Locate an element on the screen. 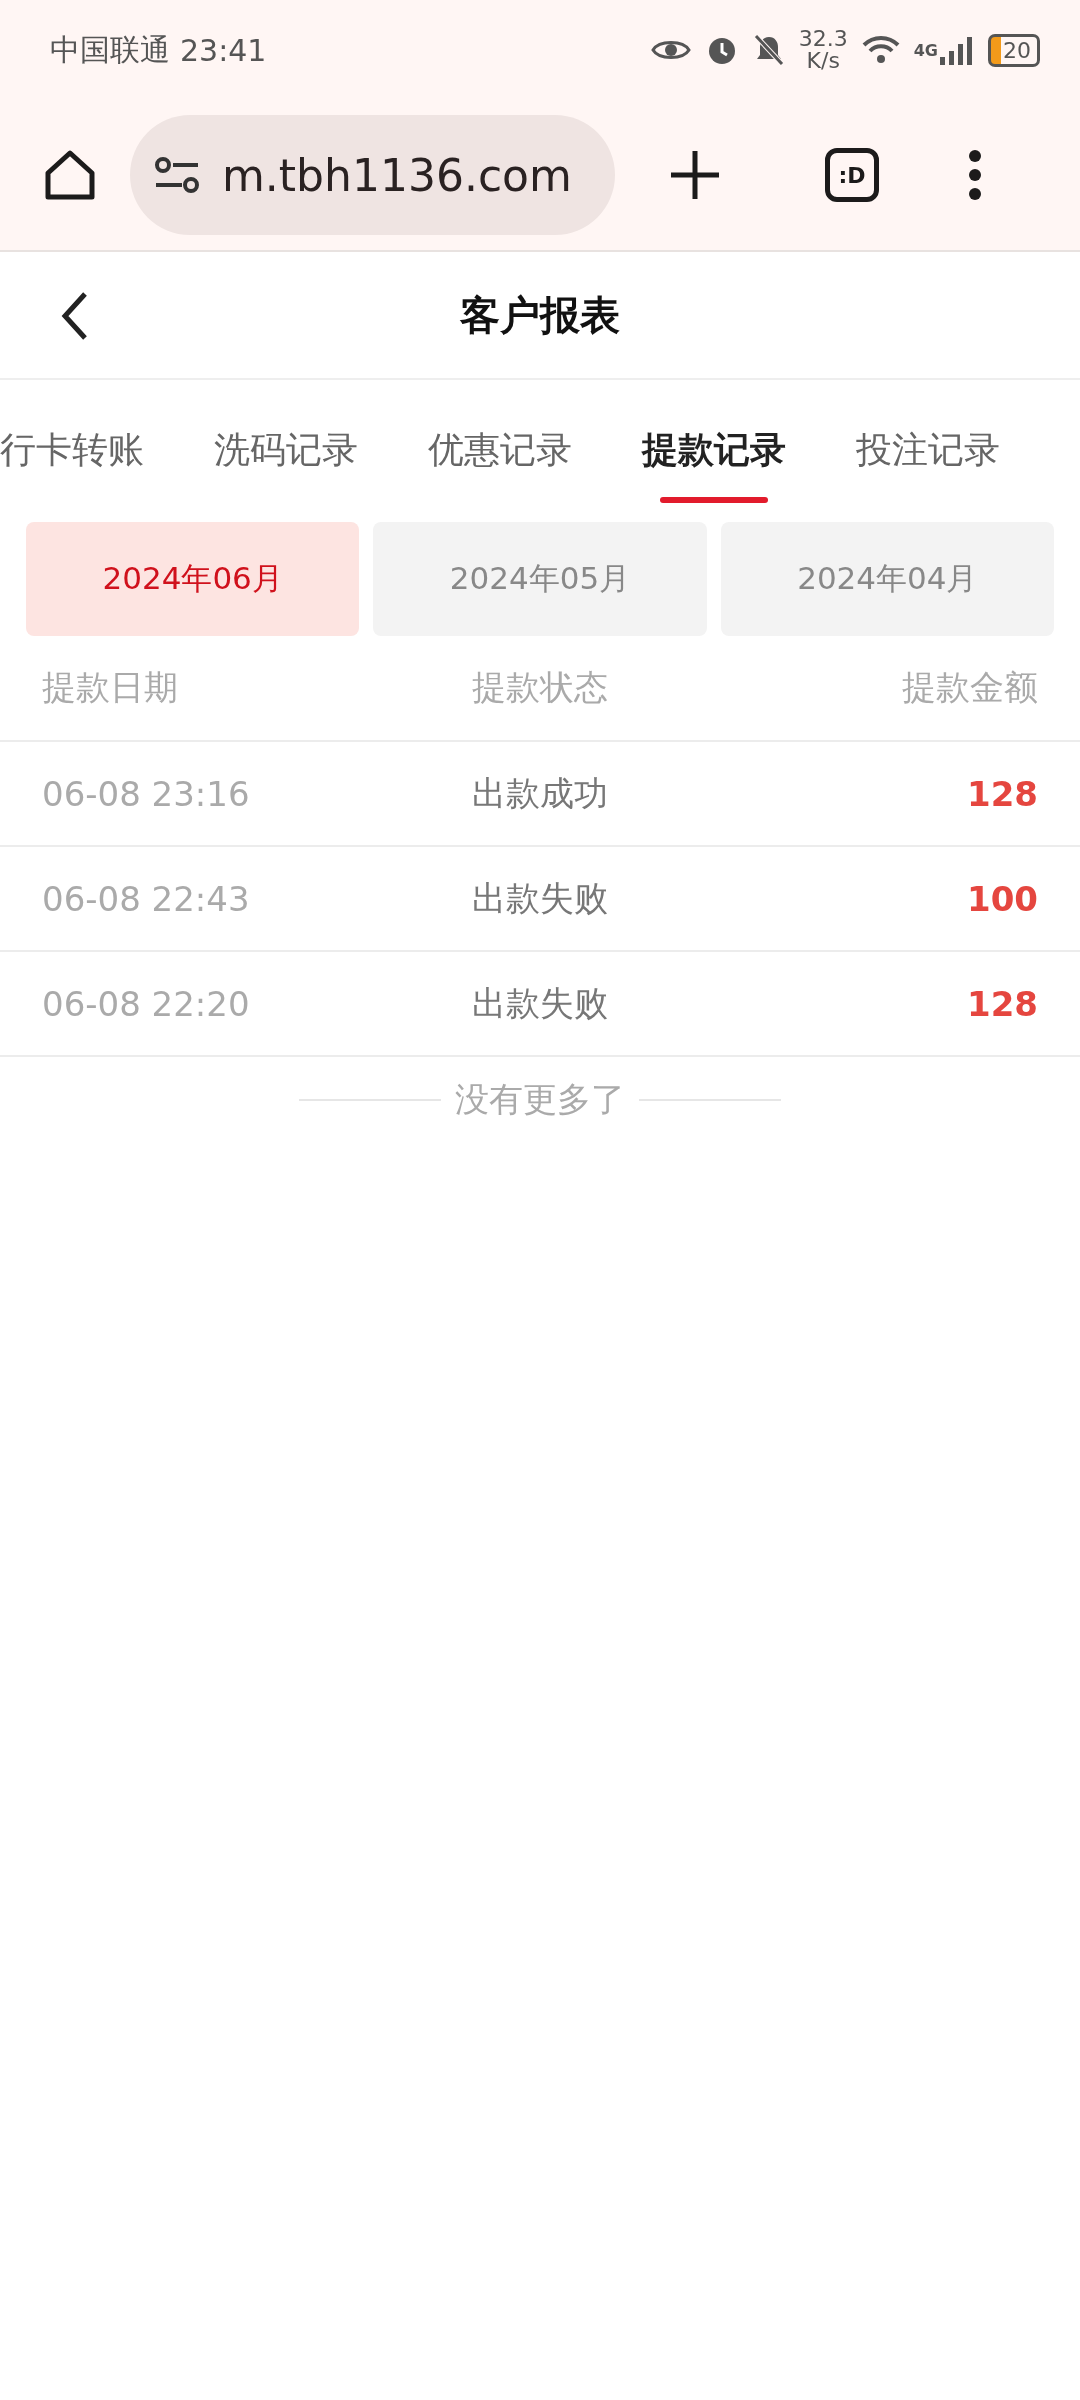 This screenshot has width=1080, height=2400. network-type: 4G is located at coordinates (925, 50).